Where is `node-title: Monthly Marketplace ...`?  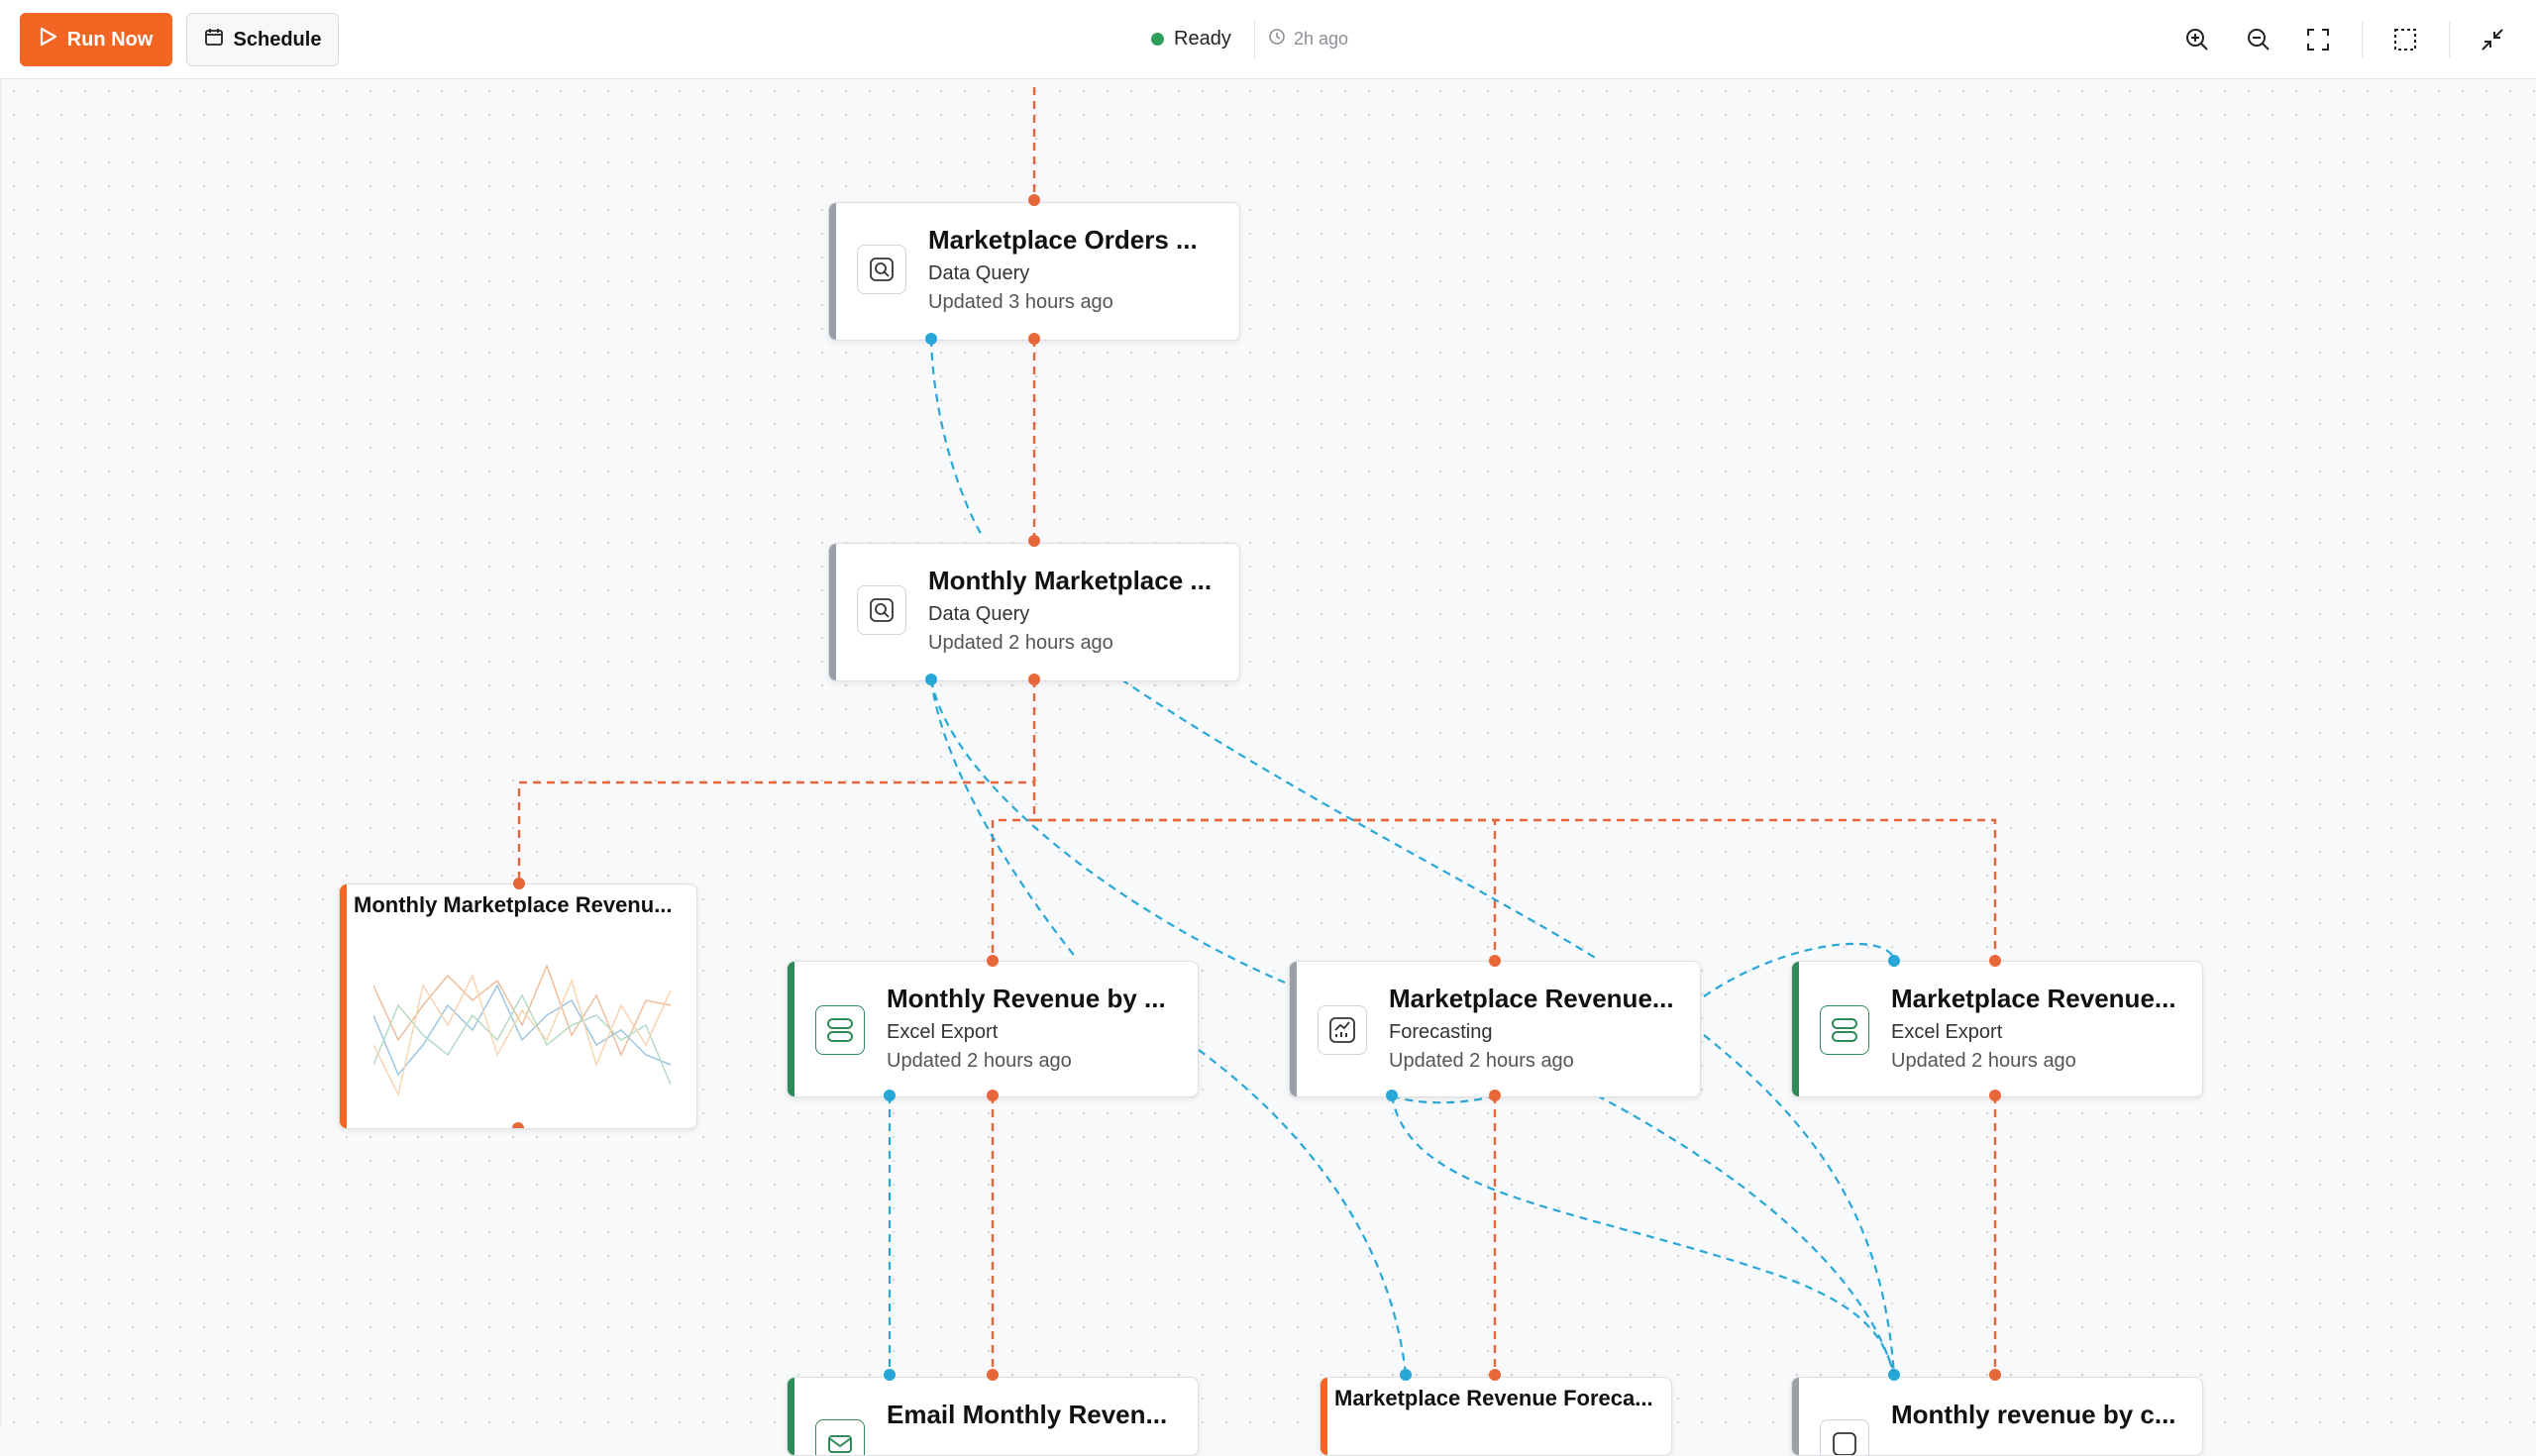 node-title: Monthly Marketplace ... is located at coordinates (1070, 580).